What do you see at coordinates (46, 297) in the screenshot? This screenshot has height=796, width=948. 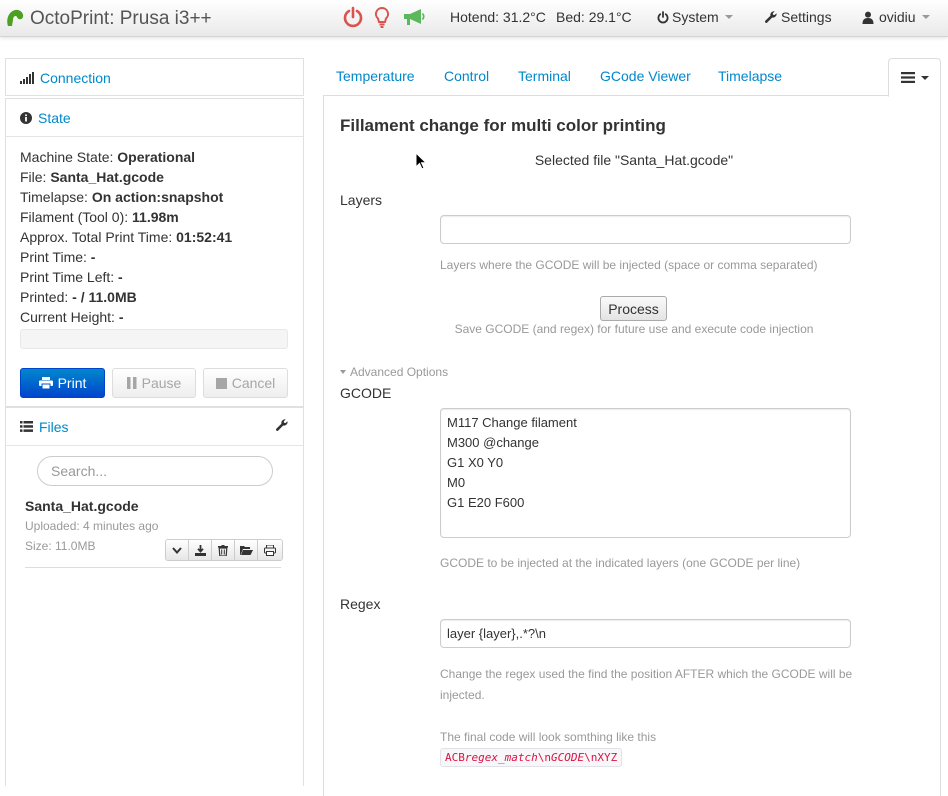 I see `state-label: Printed:` at bounding box center [46, 297].